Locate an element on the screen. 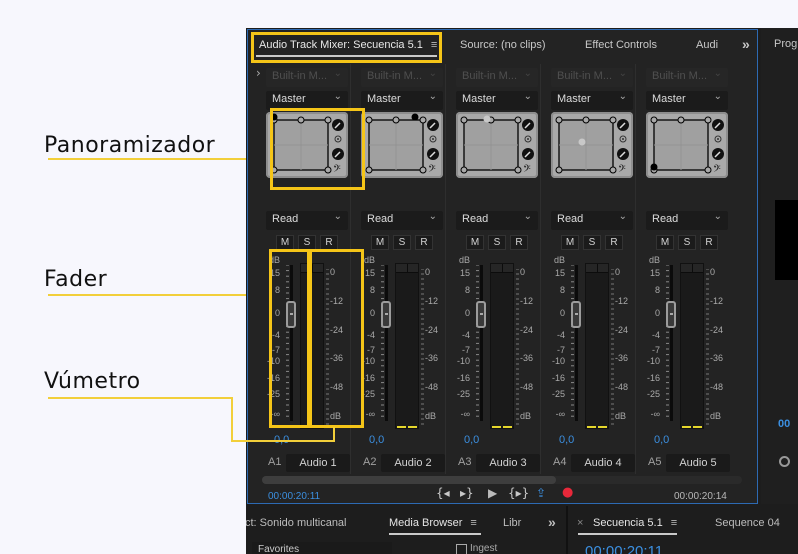  tab-libraries: Libr is located at coordinates (512, 523).